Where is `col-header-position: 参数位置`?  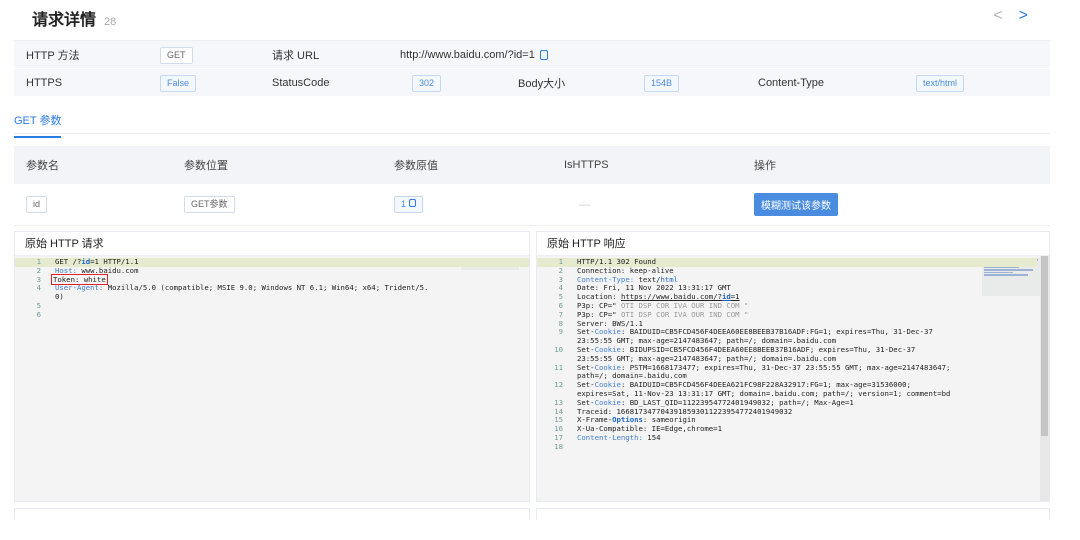 col-header-position: 参数位置 is located at coordinates (206, 166).